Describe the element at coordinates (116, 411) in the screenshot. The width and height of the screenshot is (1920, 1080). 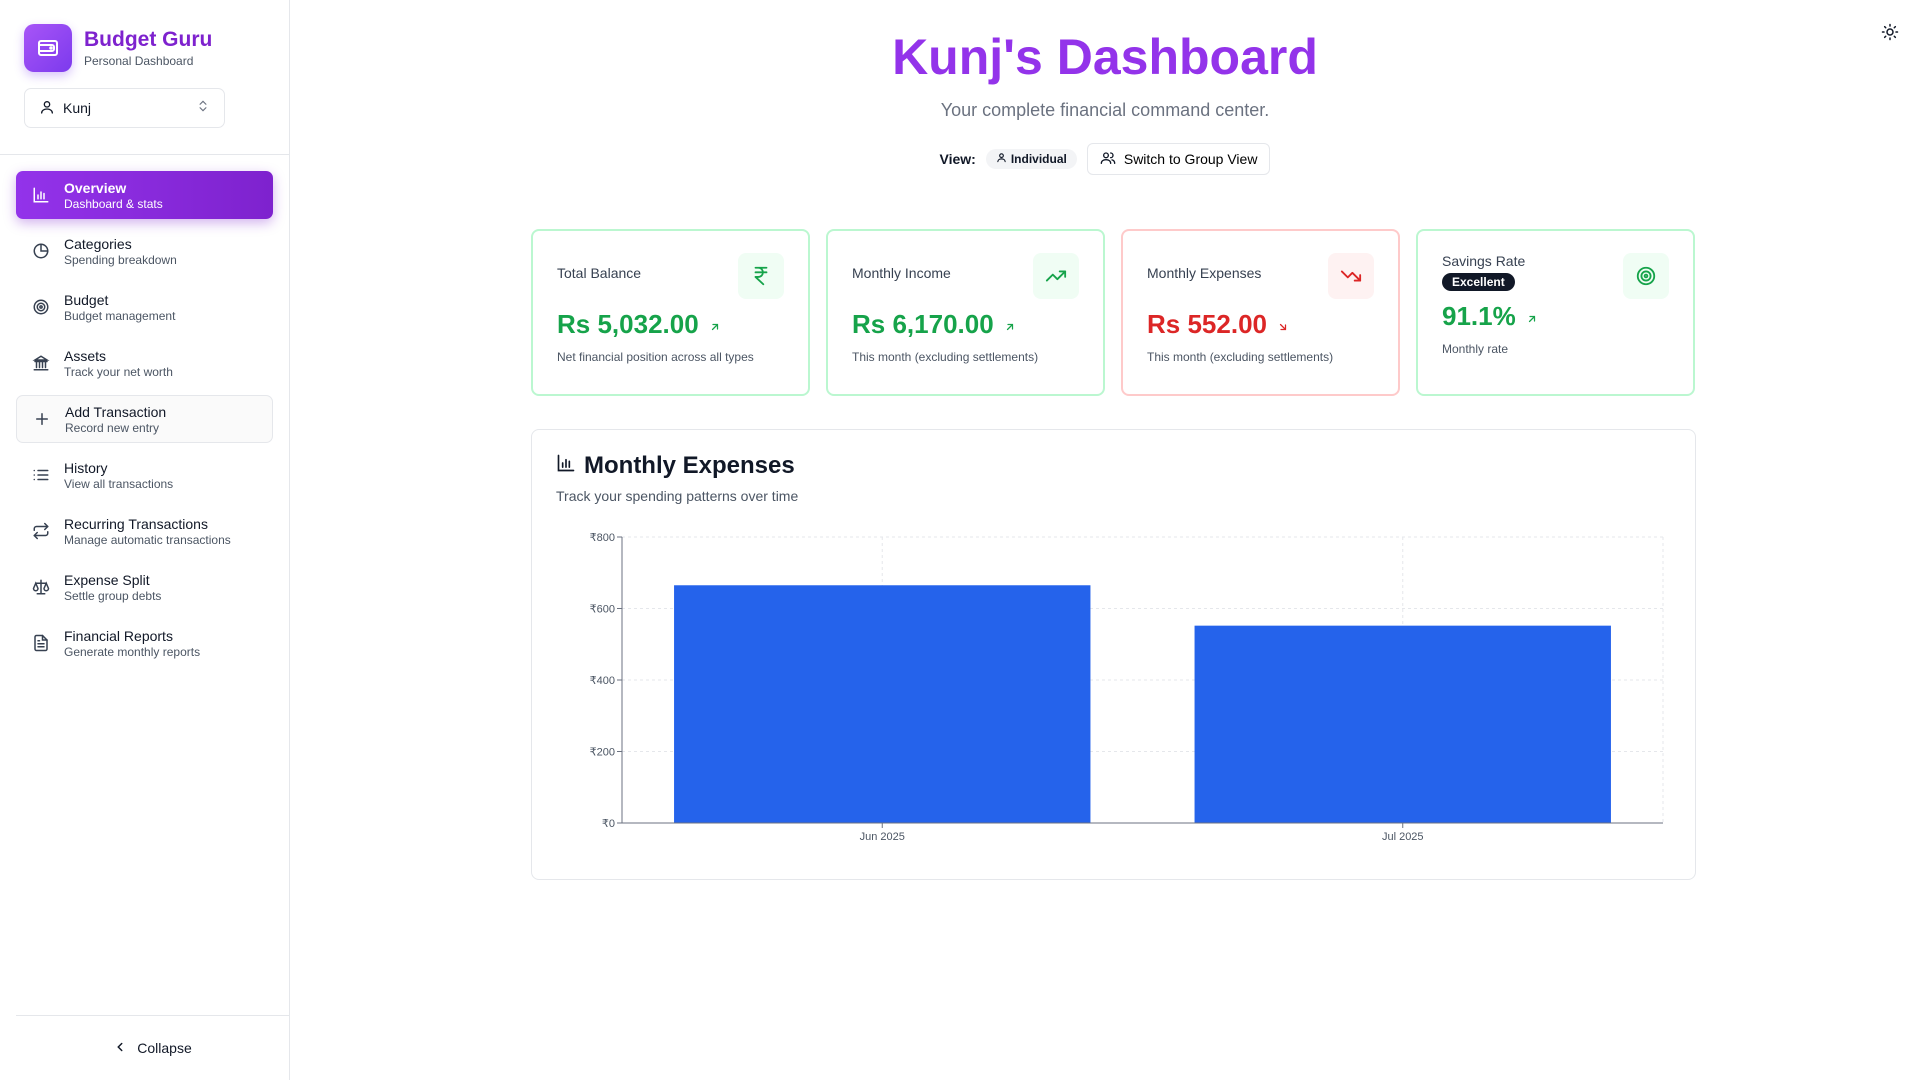
I see `sidebar-item-label: Add Transaction` at that location.